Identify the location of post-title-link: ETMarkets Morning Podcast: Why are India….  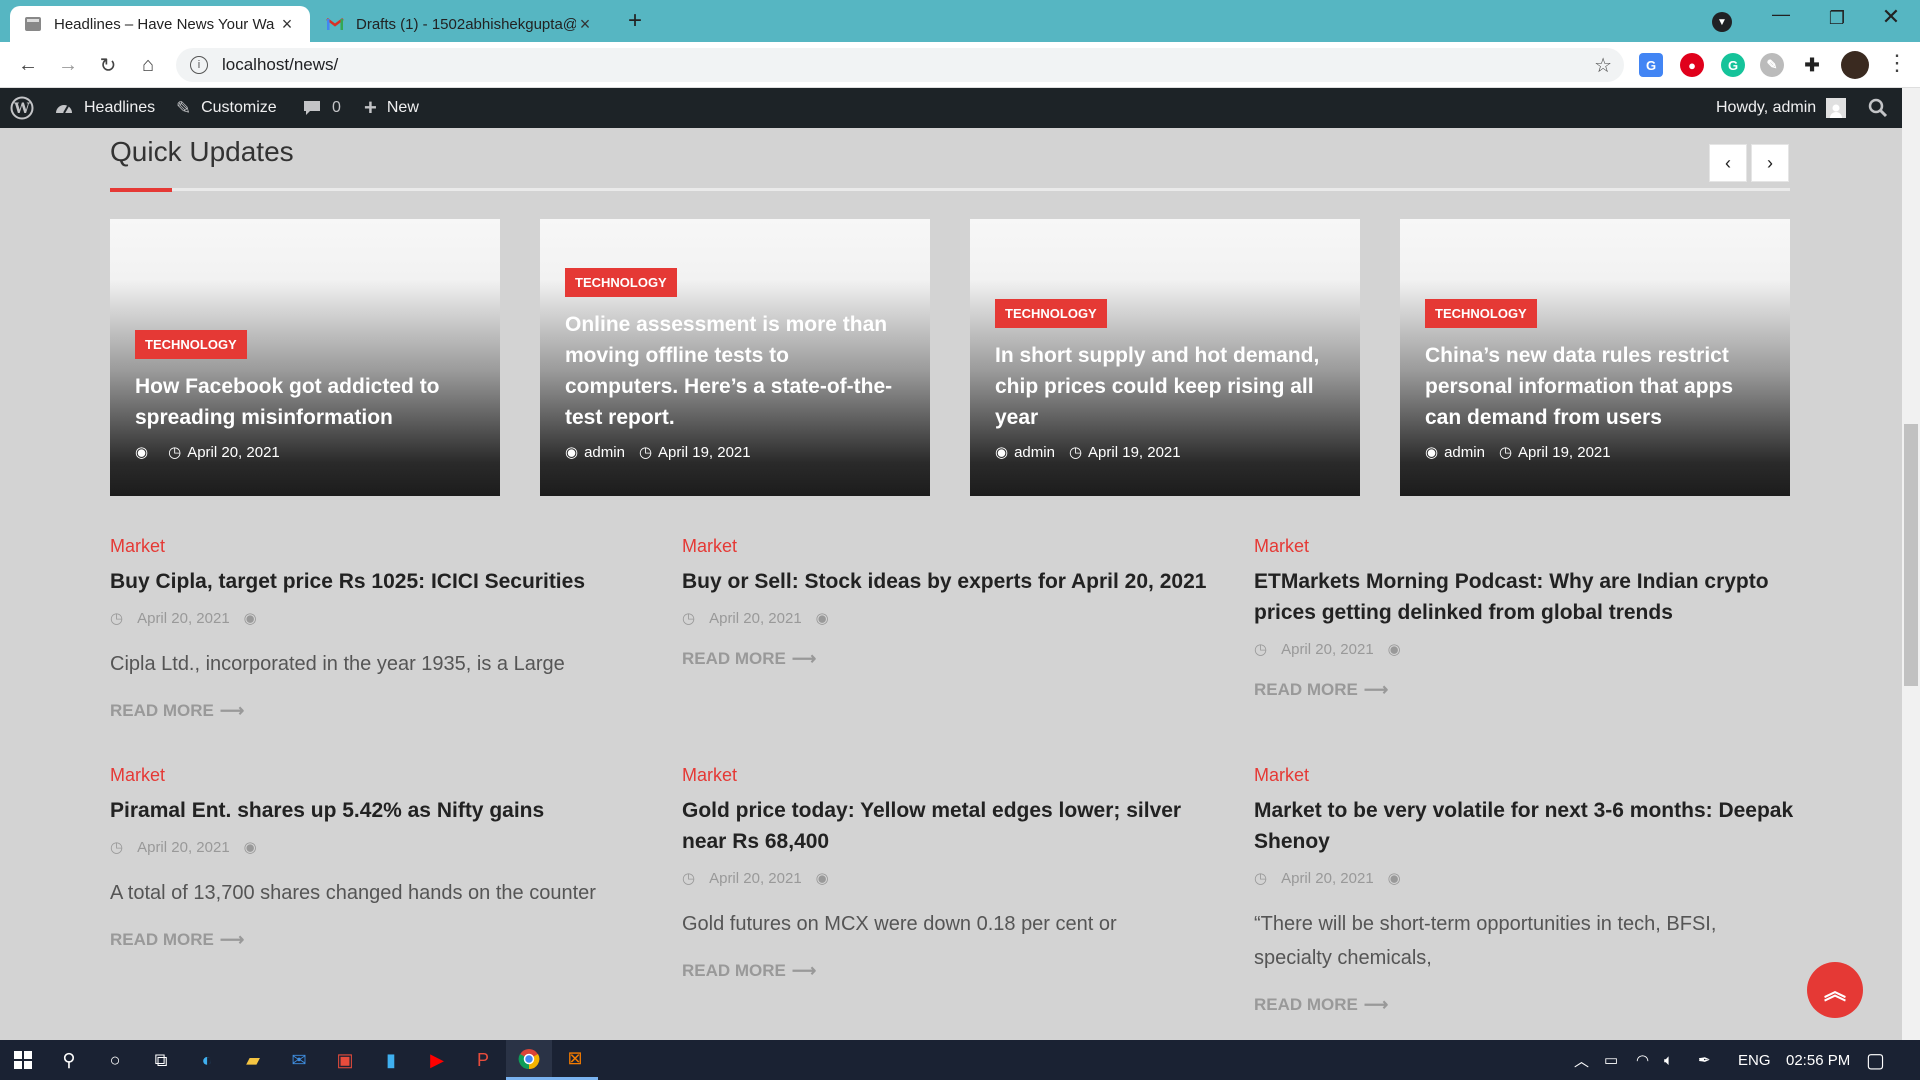
(1524, 597).